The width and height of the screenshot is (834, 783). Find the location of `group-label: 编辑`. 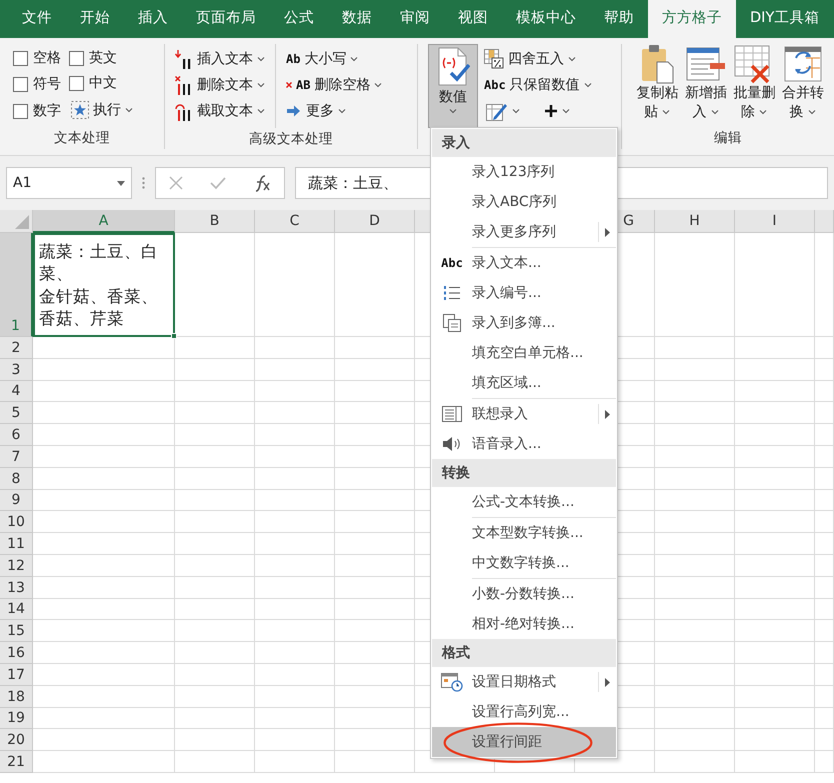

group-label: 编辑 is located at coordinates (728, 138).